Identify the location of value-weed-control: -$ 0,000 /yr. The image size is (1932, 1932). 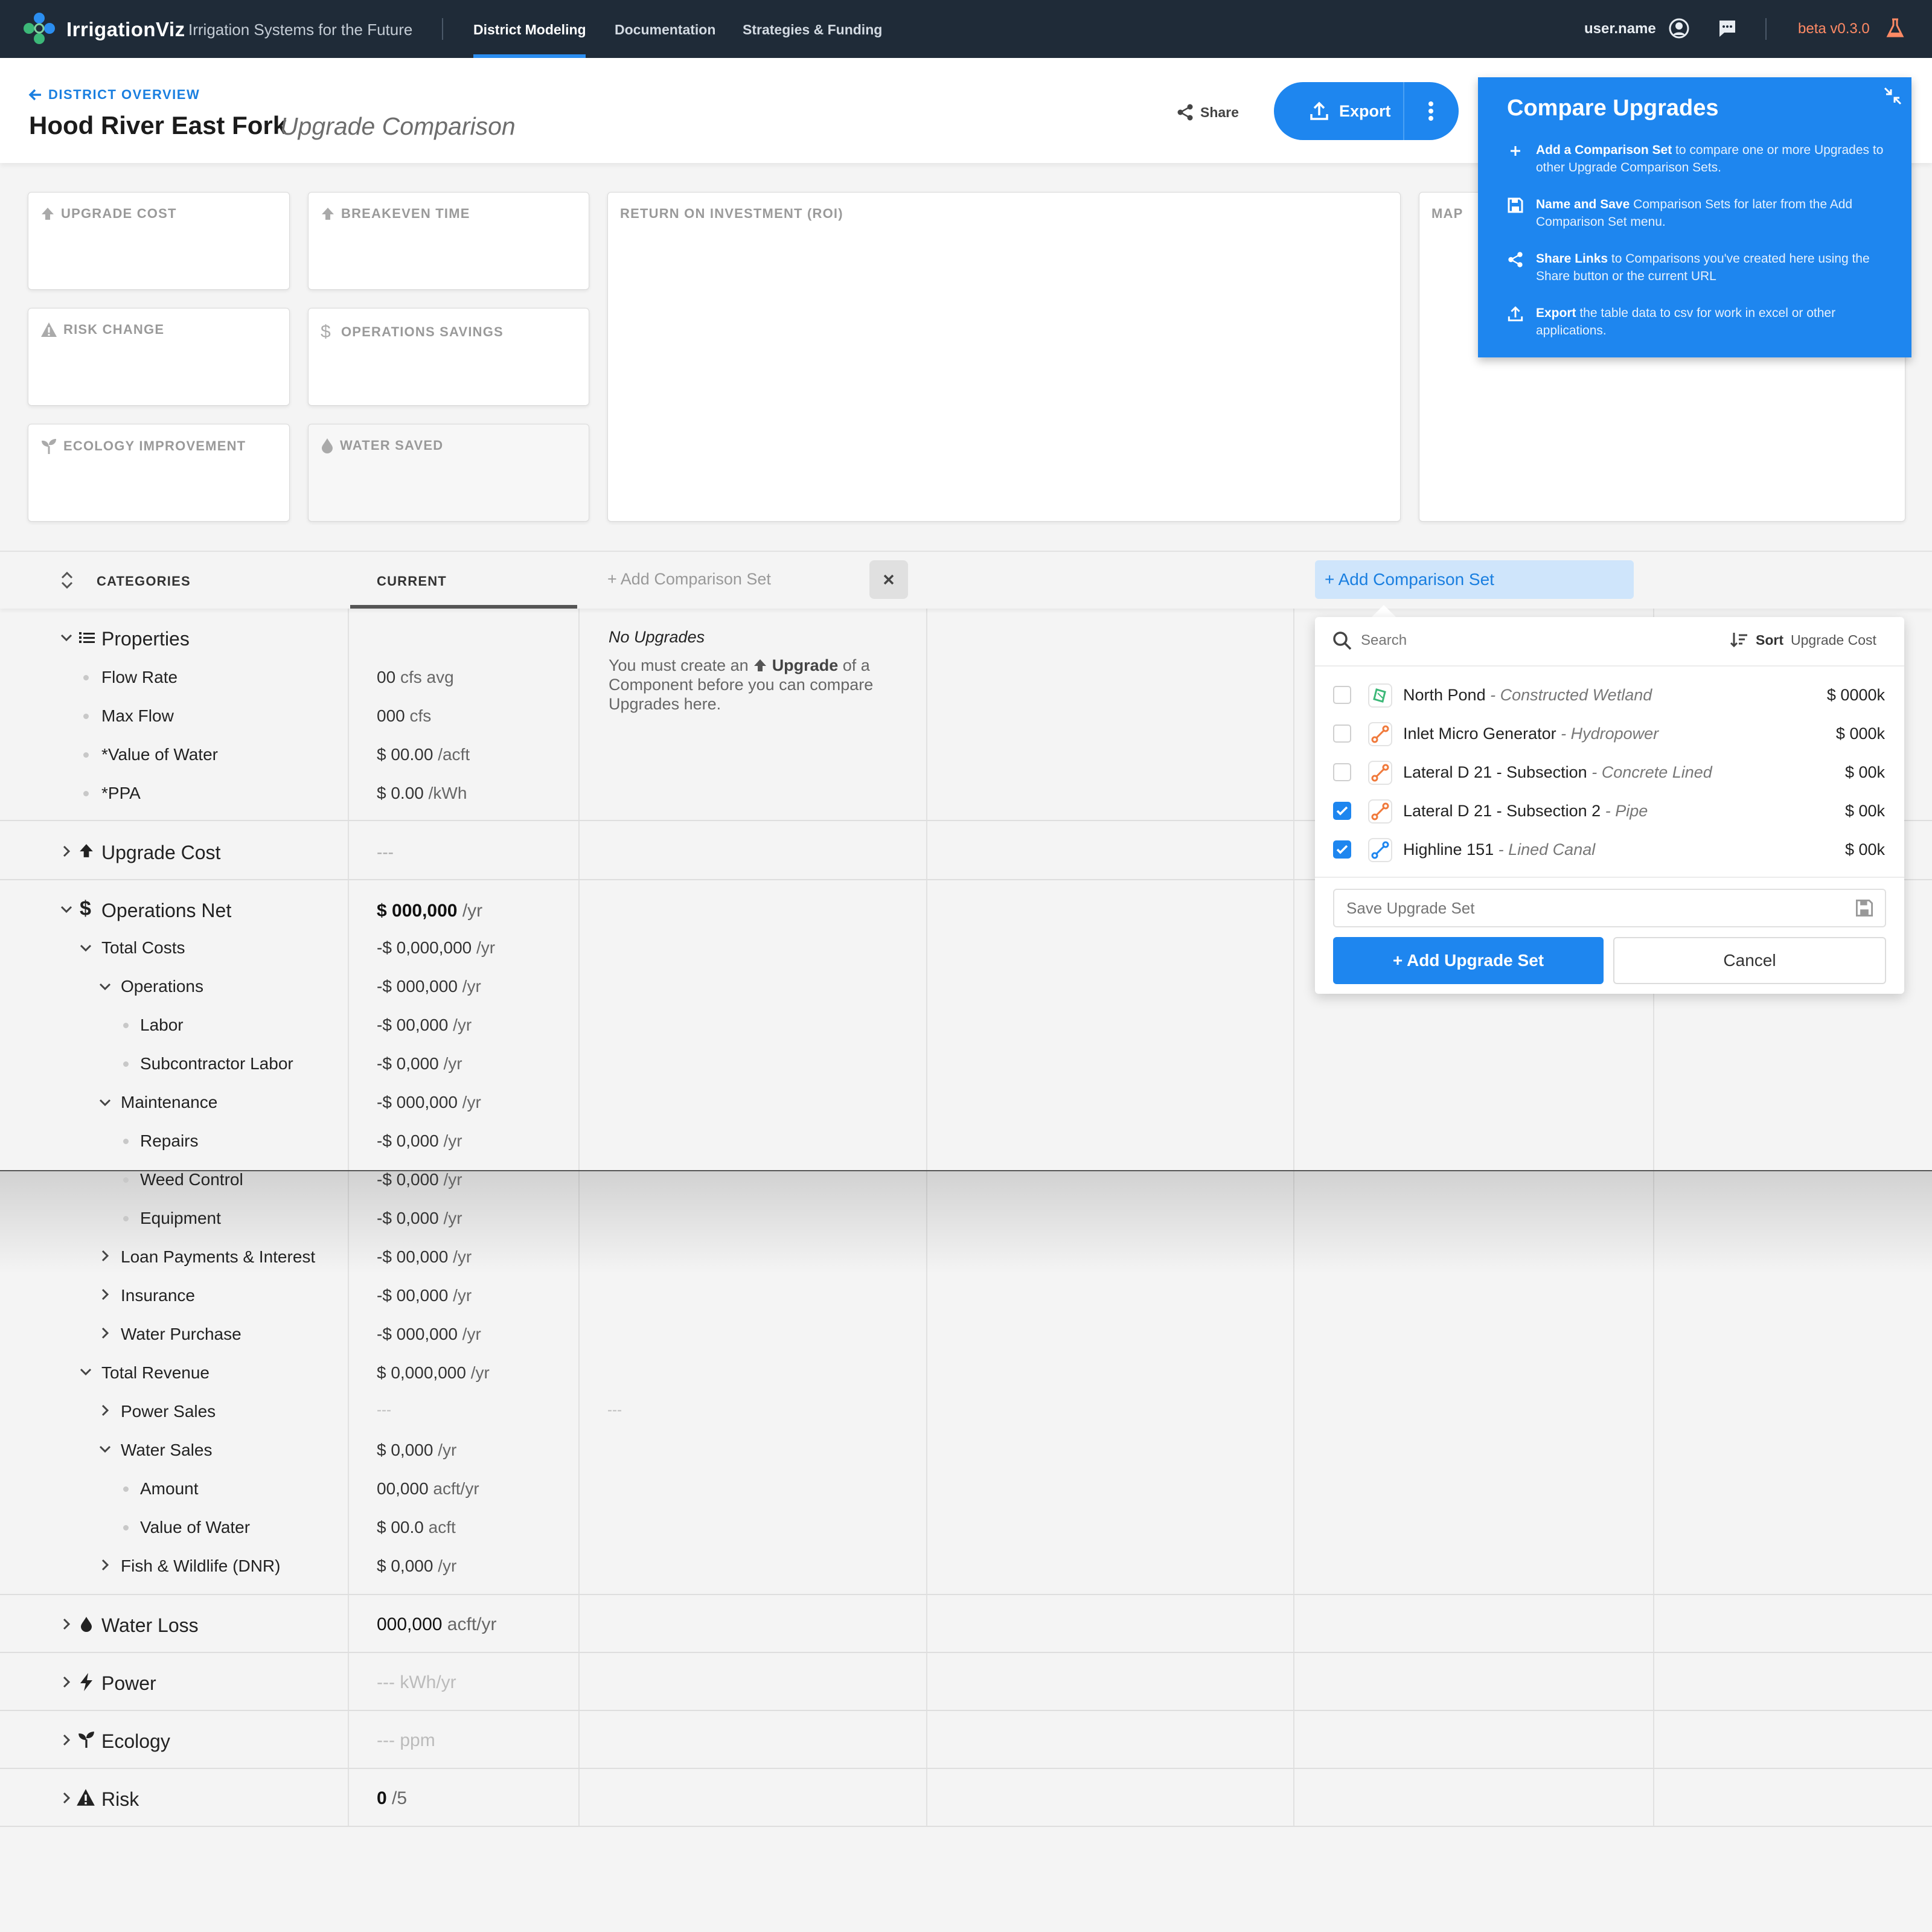
(419, 1179).